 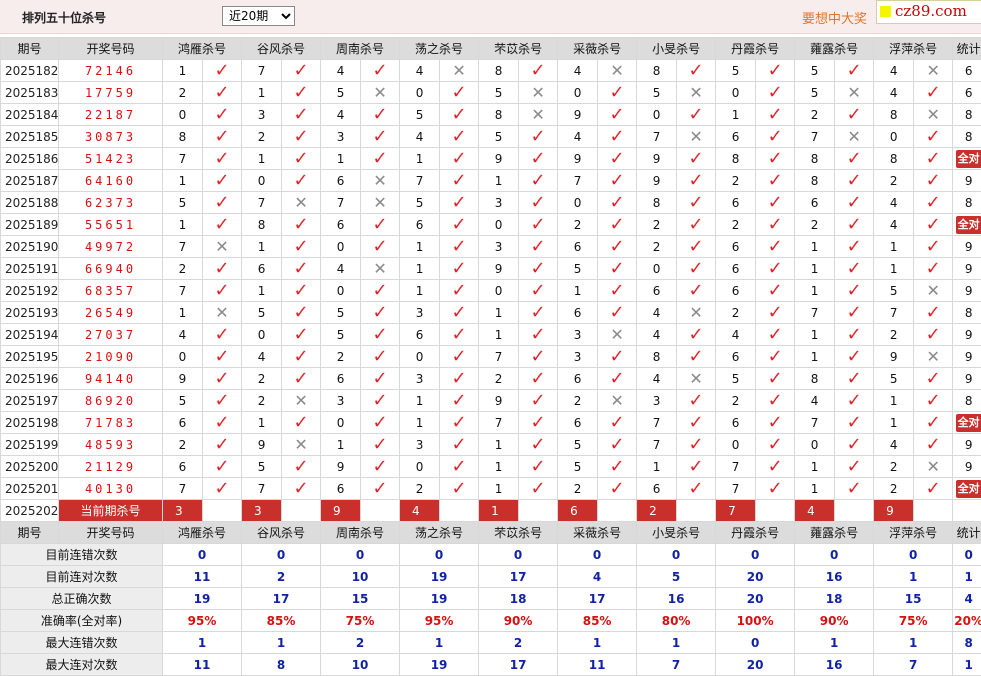 What do you see at coordinates (111, 93) in the screenshot?
I see `draw-number-cell: 17759` at bounding box center [111, 93].